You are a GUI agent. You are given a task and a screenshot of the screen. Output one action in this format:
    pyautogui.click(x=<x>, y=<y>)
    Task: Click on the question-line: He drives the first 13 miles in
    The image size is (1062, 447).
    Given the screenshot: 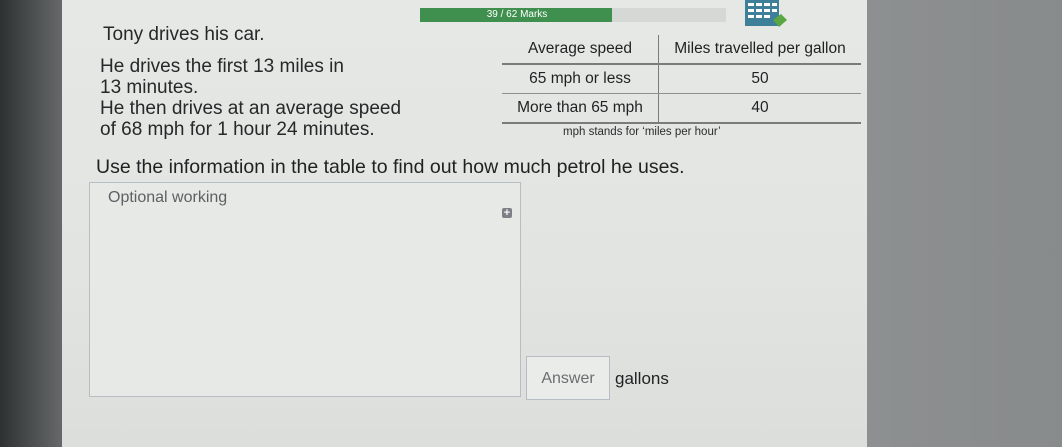 What is the action you would take?
    pyautogui.click(x=222, y=66)
    